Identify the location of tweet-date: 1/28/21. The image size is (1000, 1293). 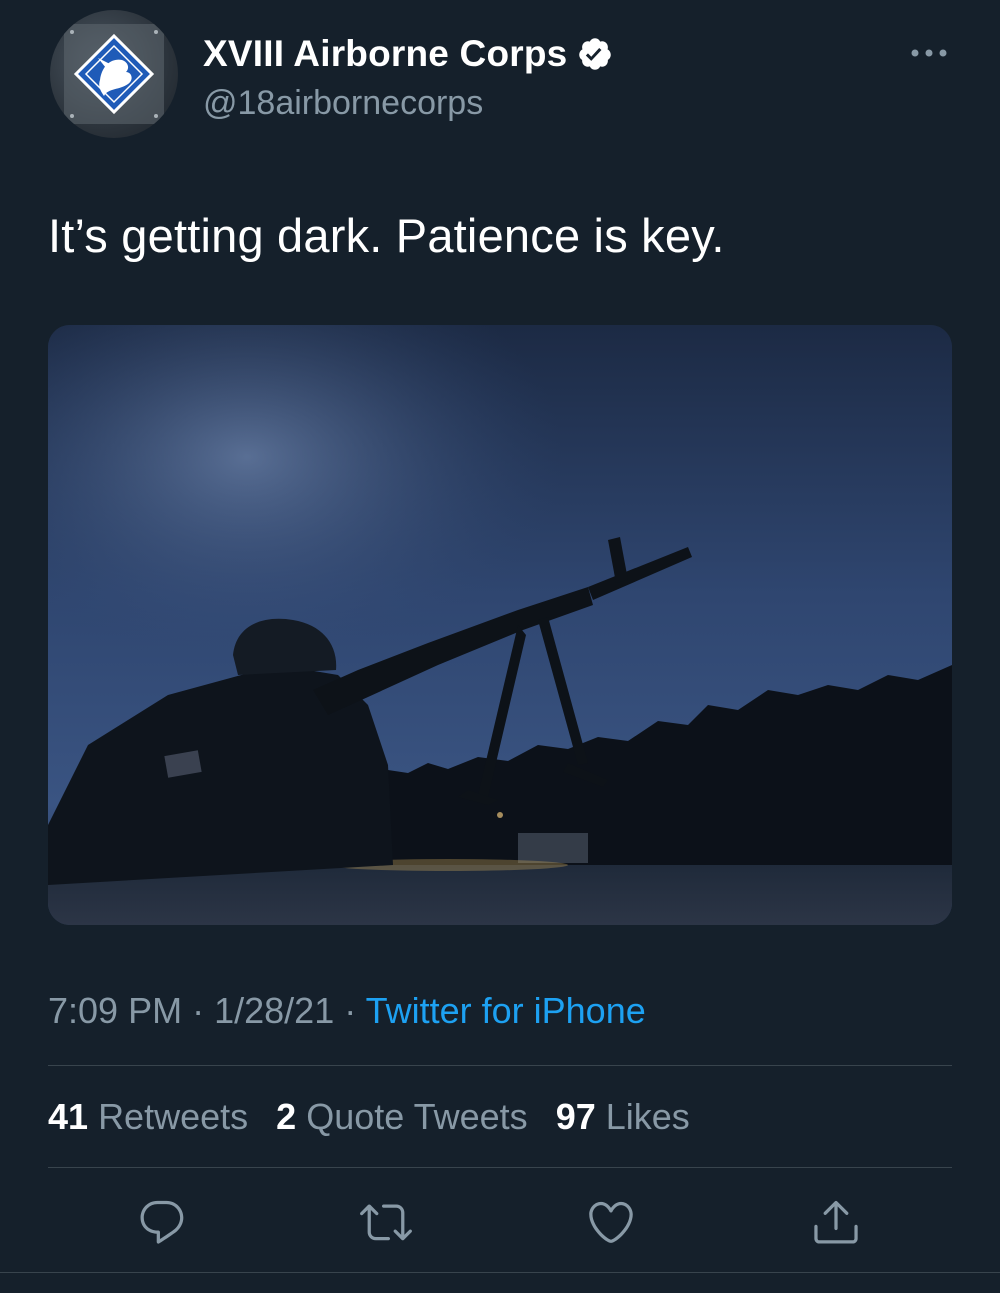
(274, 1010).